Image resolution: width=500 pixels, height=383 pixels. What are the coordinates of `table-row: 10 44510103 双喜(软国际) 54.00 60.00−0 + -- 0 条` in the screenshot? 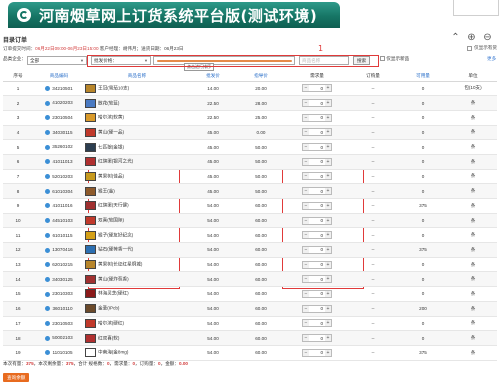 It's located at (250, 221).